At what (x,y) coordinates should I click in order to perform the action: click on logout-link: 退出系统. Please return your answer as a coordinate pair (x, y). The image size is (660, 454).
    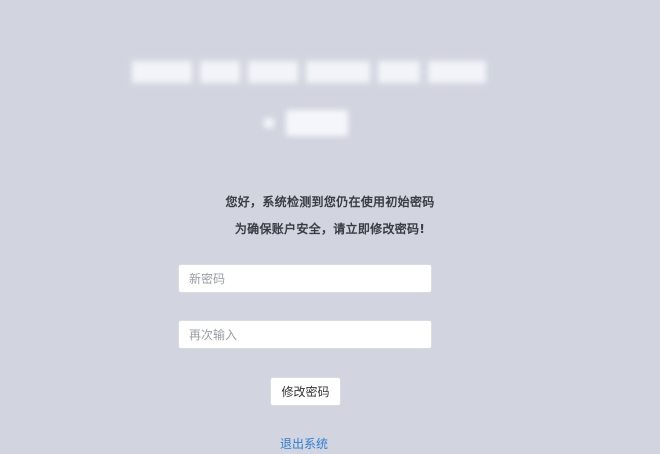
    Looking at the image, I should click on (304, 444).